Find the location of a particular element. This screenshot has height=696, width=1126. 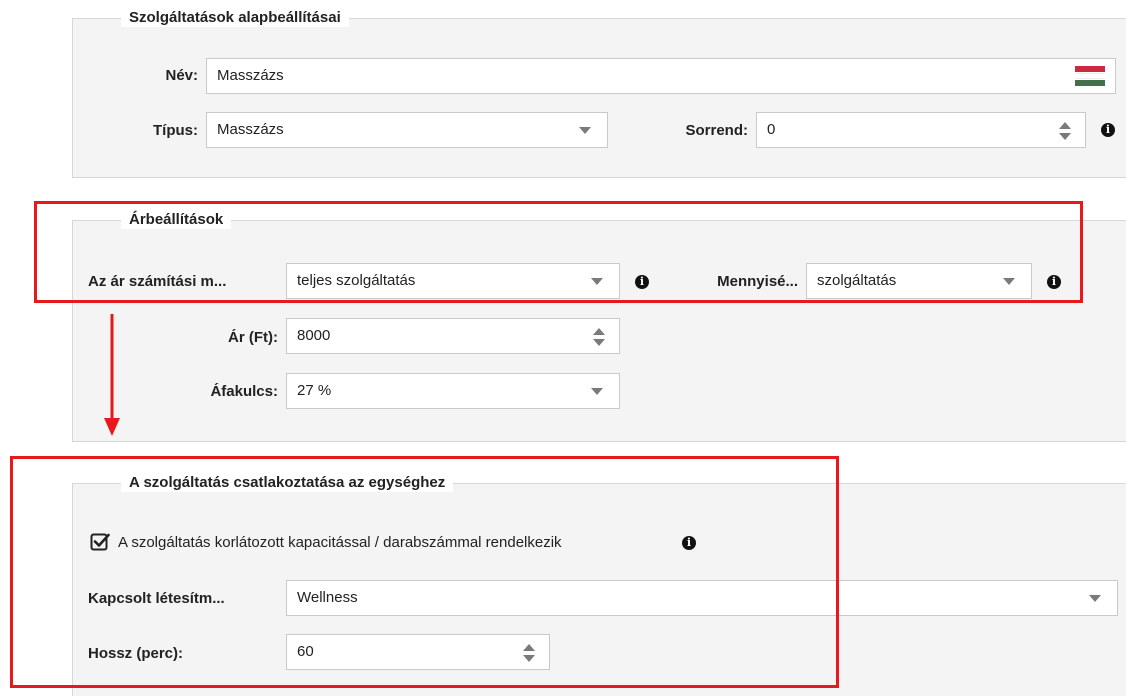

highlight-box-price-method is located at coordinates (558, 252).